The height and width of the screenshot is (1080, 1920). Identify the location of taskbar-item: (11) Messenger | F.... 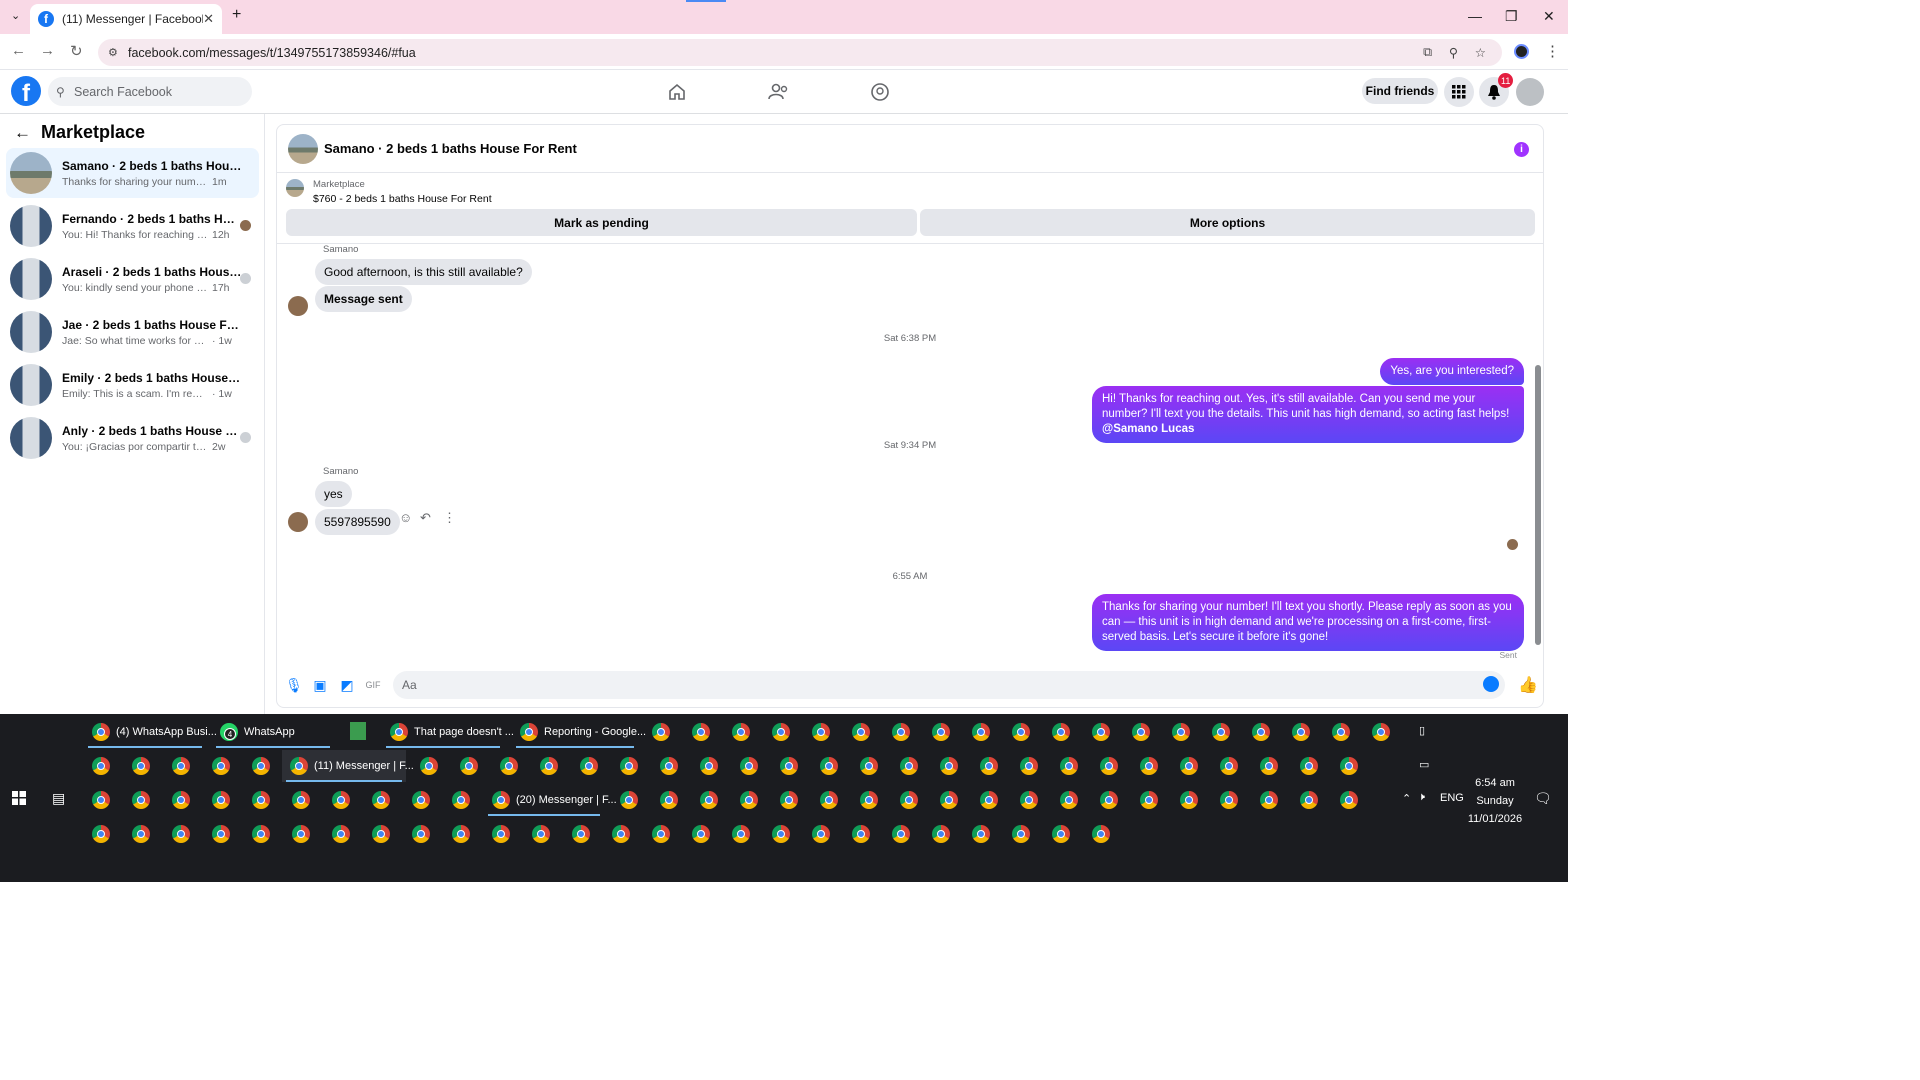
(348, 766).